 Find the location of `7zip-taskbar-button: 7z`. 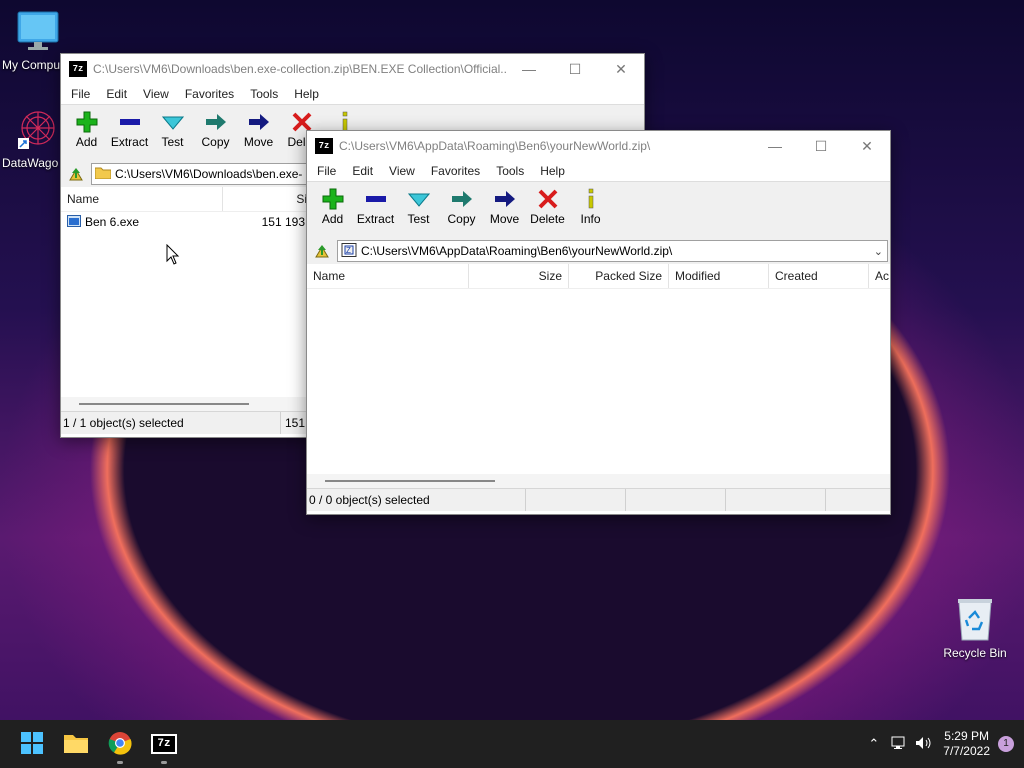

7zip-taskbar-button: 7z is located at coordinates (164, 744).